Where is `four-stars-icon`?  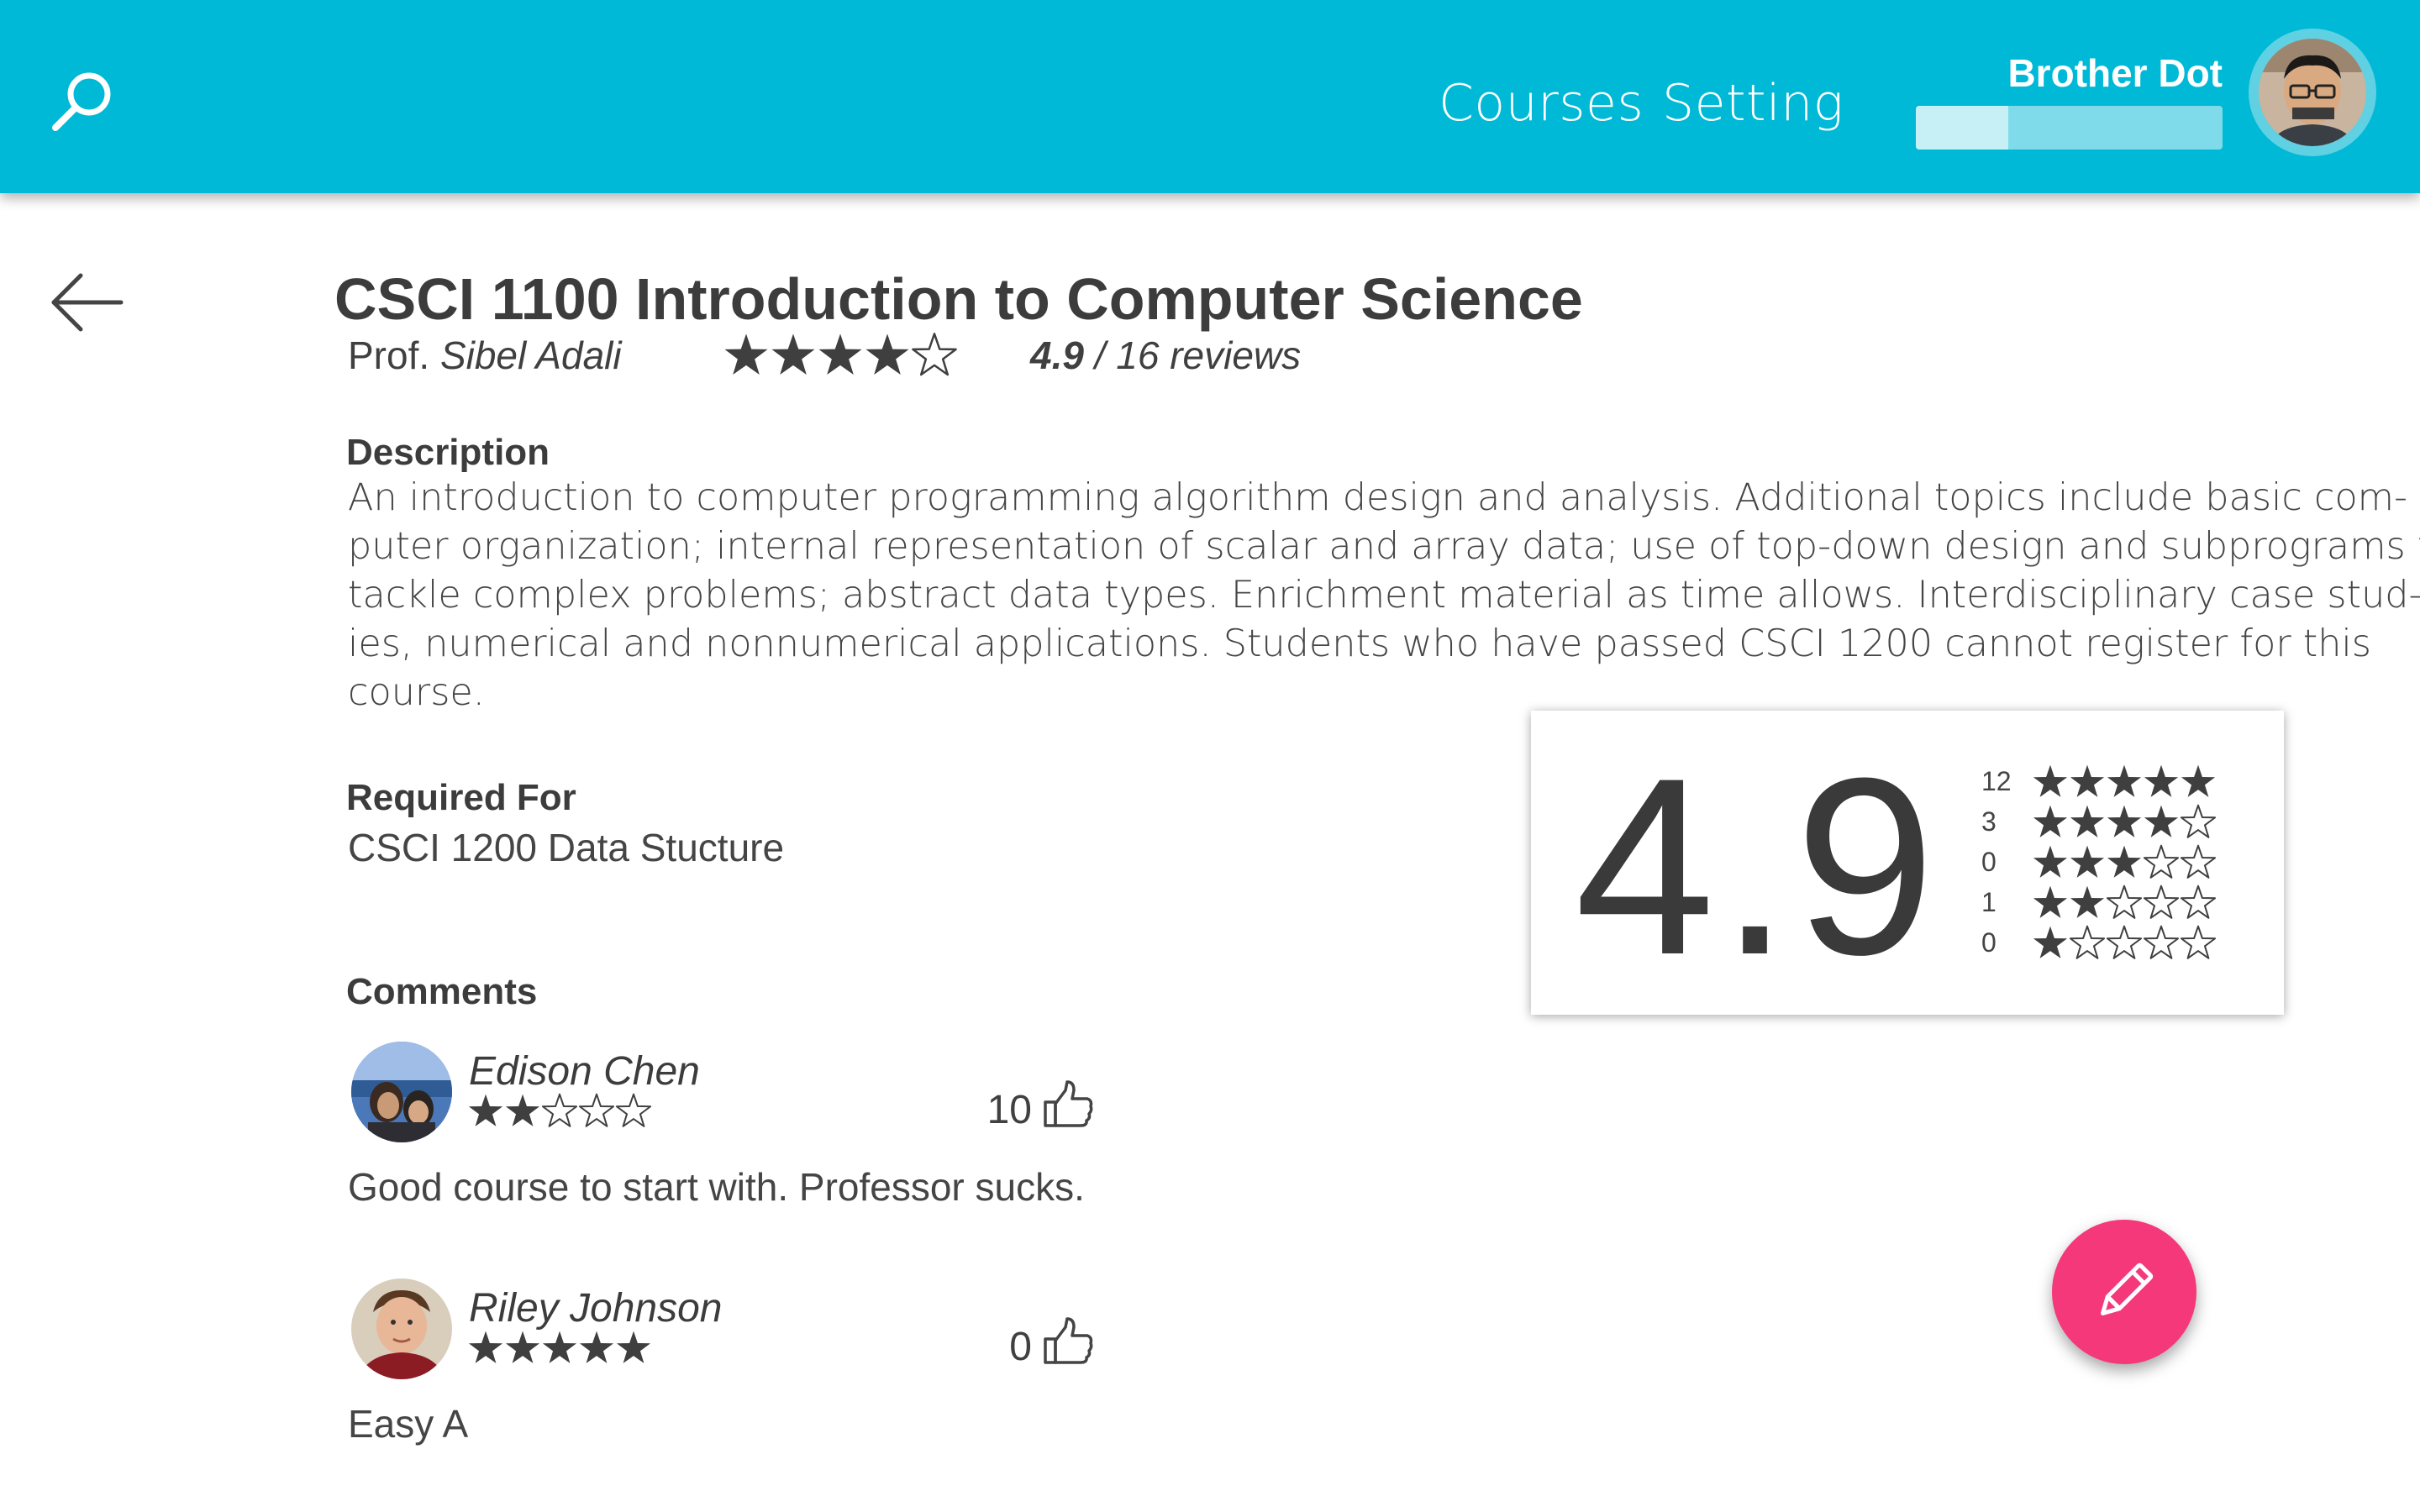
four-stars-icon is located at coordinates (2125, 821).